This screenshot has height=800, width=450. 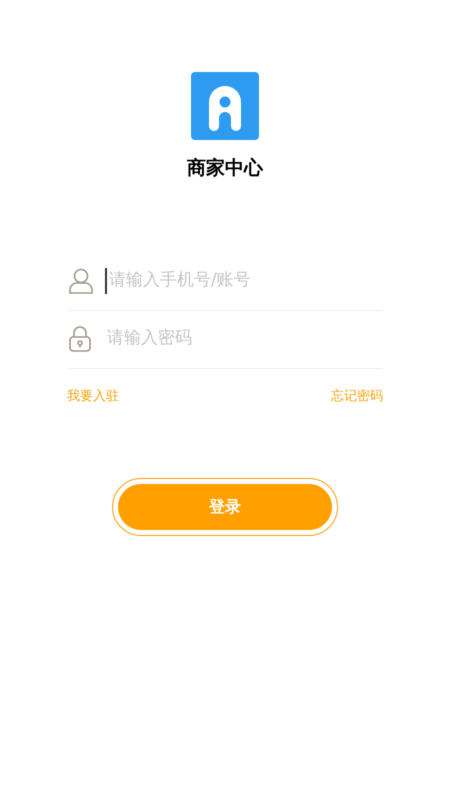 I want to click on input-field: 请输入手机号/账号, so click(x=244, y=281).